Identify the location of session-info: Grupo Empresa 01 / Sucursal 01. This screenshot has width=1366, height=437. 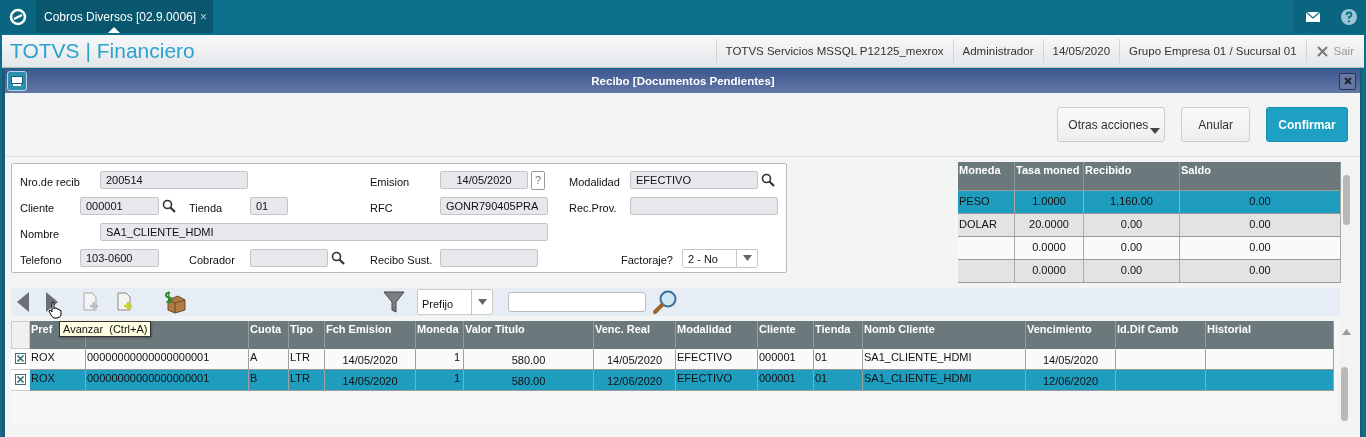
(1212, 51).